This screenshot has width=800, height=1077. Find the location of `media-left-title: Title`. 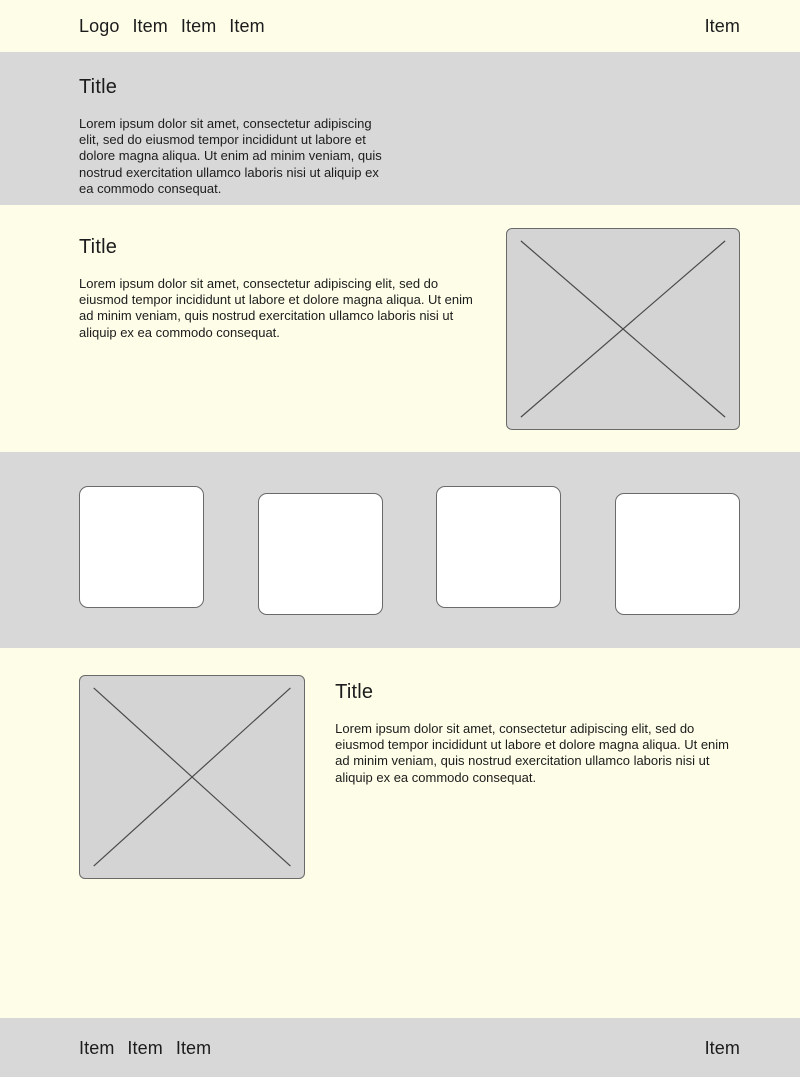

media-left-title: Title is located at coordinates (354, 692).